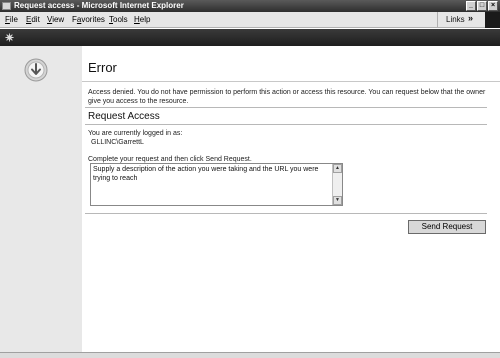 The image size is (500, 358). I want to click on links-toolbar: Links », so click(460, 20).